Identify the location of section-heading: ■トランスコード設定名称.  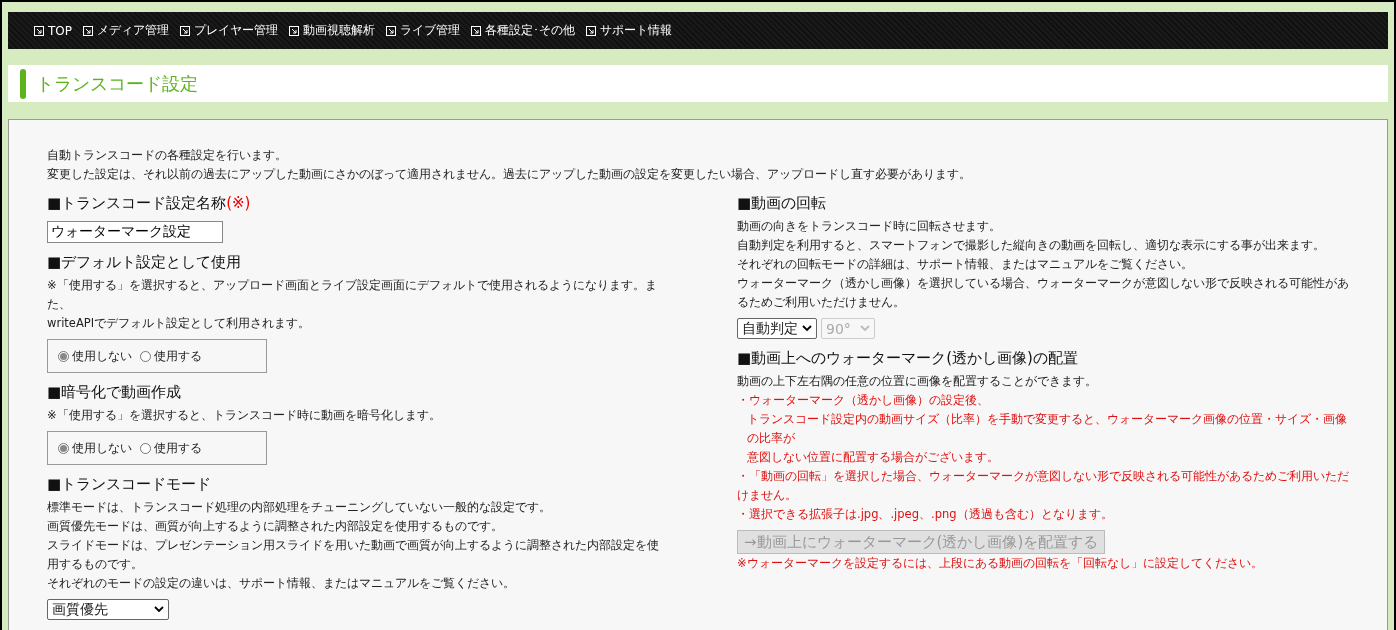
(137, 203).